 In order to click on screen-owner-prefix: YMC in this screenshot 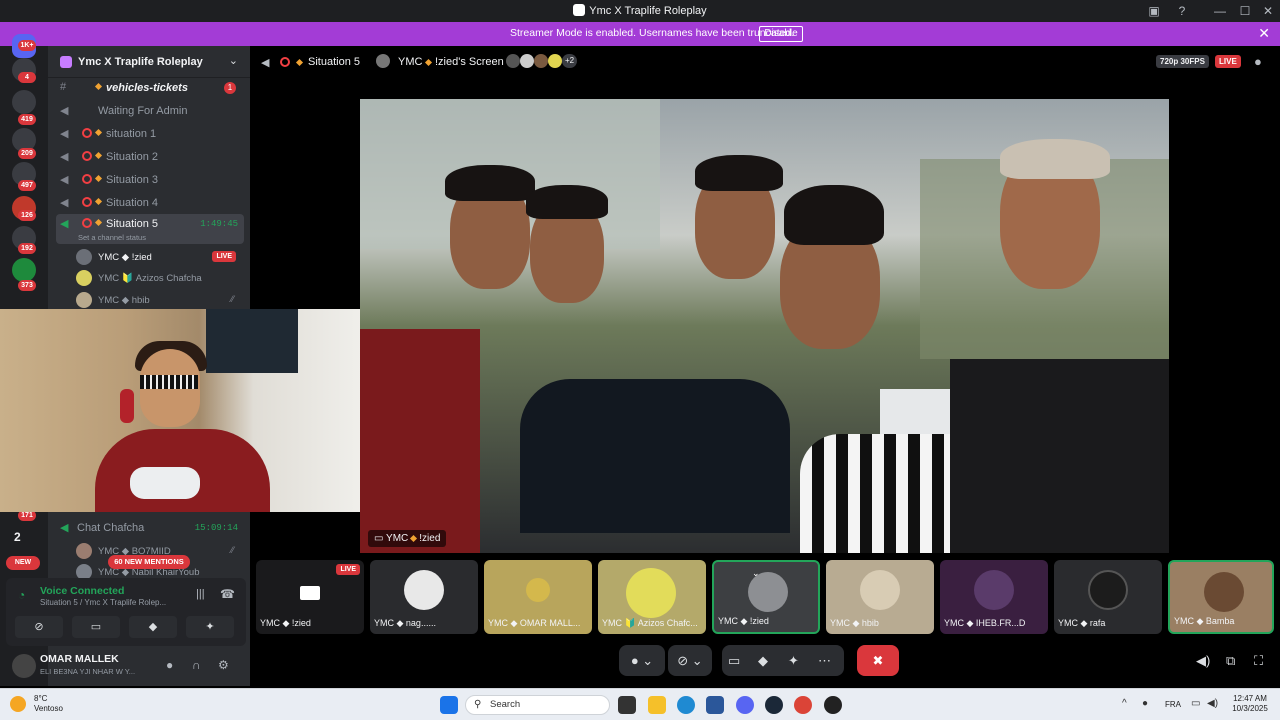, I will do `click(410, 62)`.